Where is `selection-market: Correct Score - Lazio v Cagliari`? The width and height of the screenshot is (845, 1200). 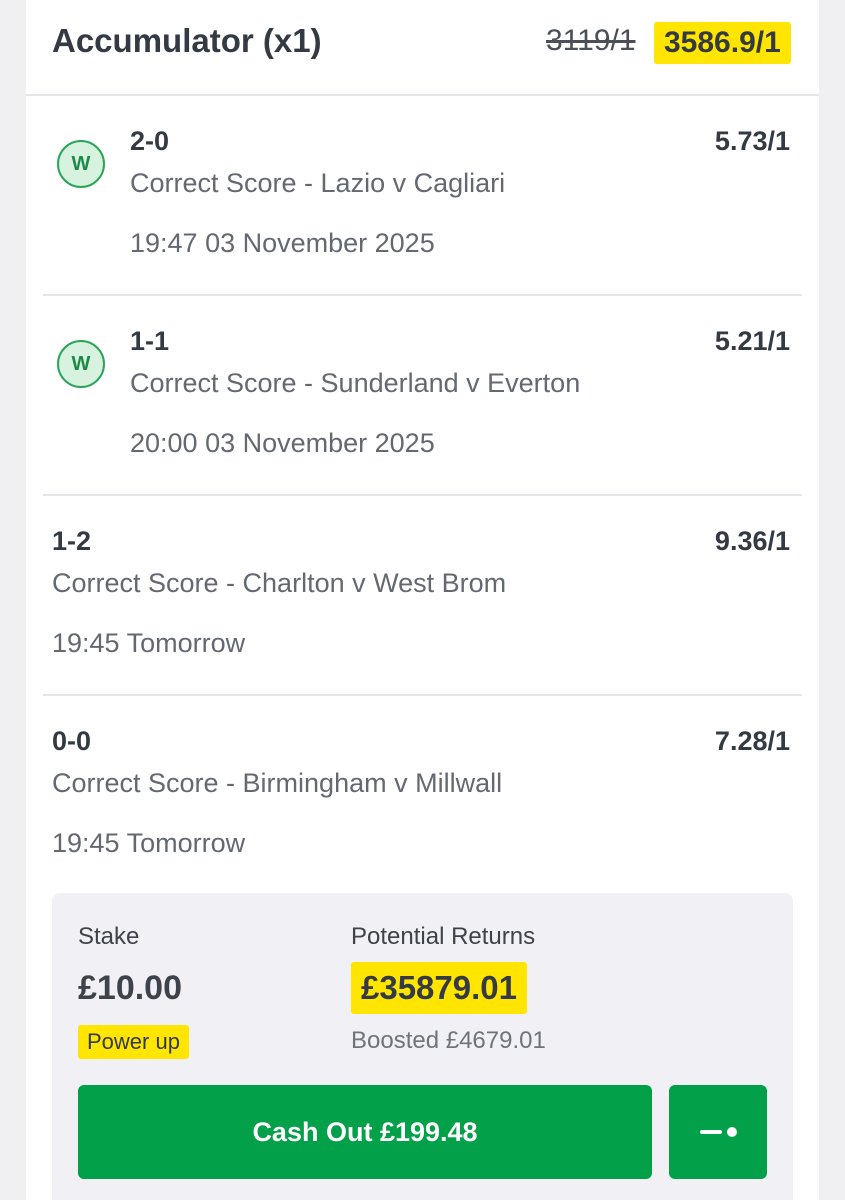 selection-market: Correct Score - Lazio v Cagliari is located at coordinates (318, 183).